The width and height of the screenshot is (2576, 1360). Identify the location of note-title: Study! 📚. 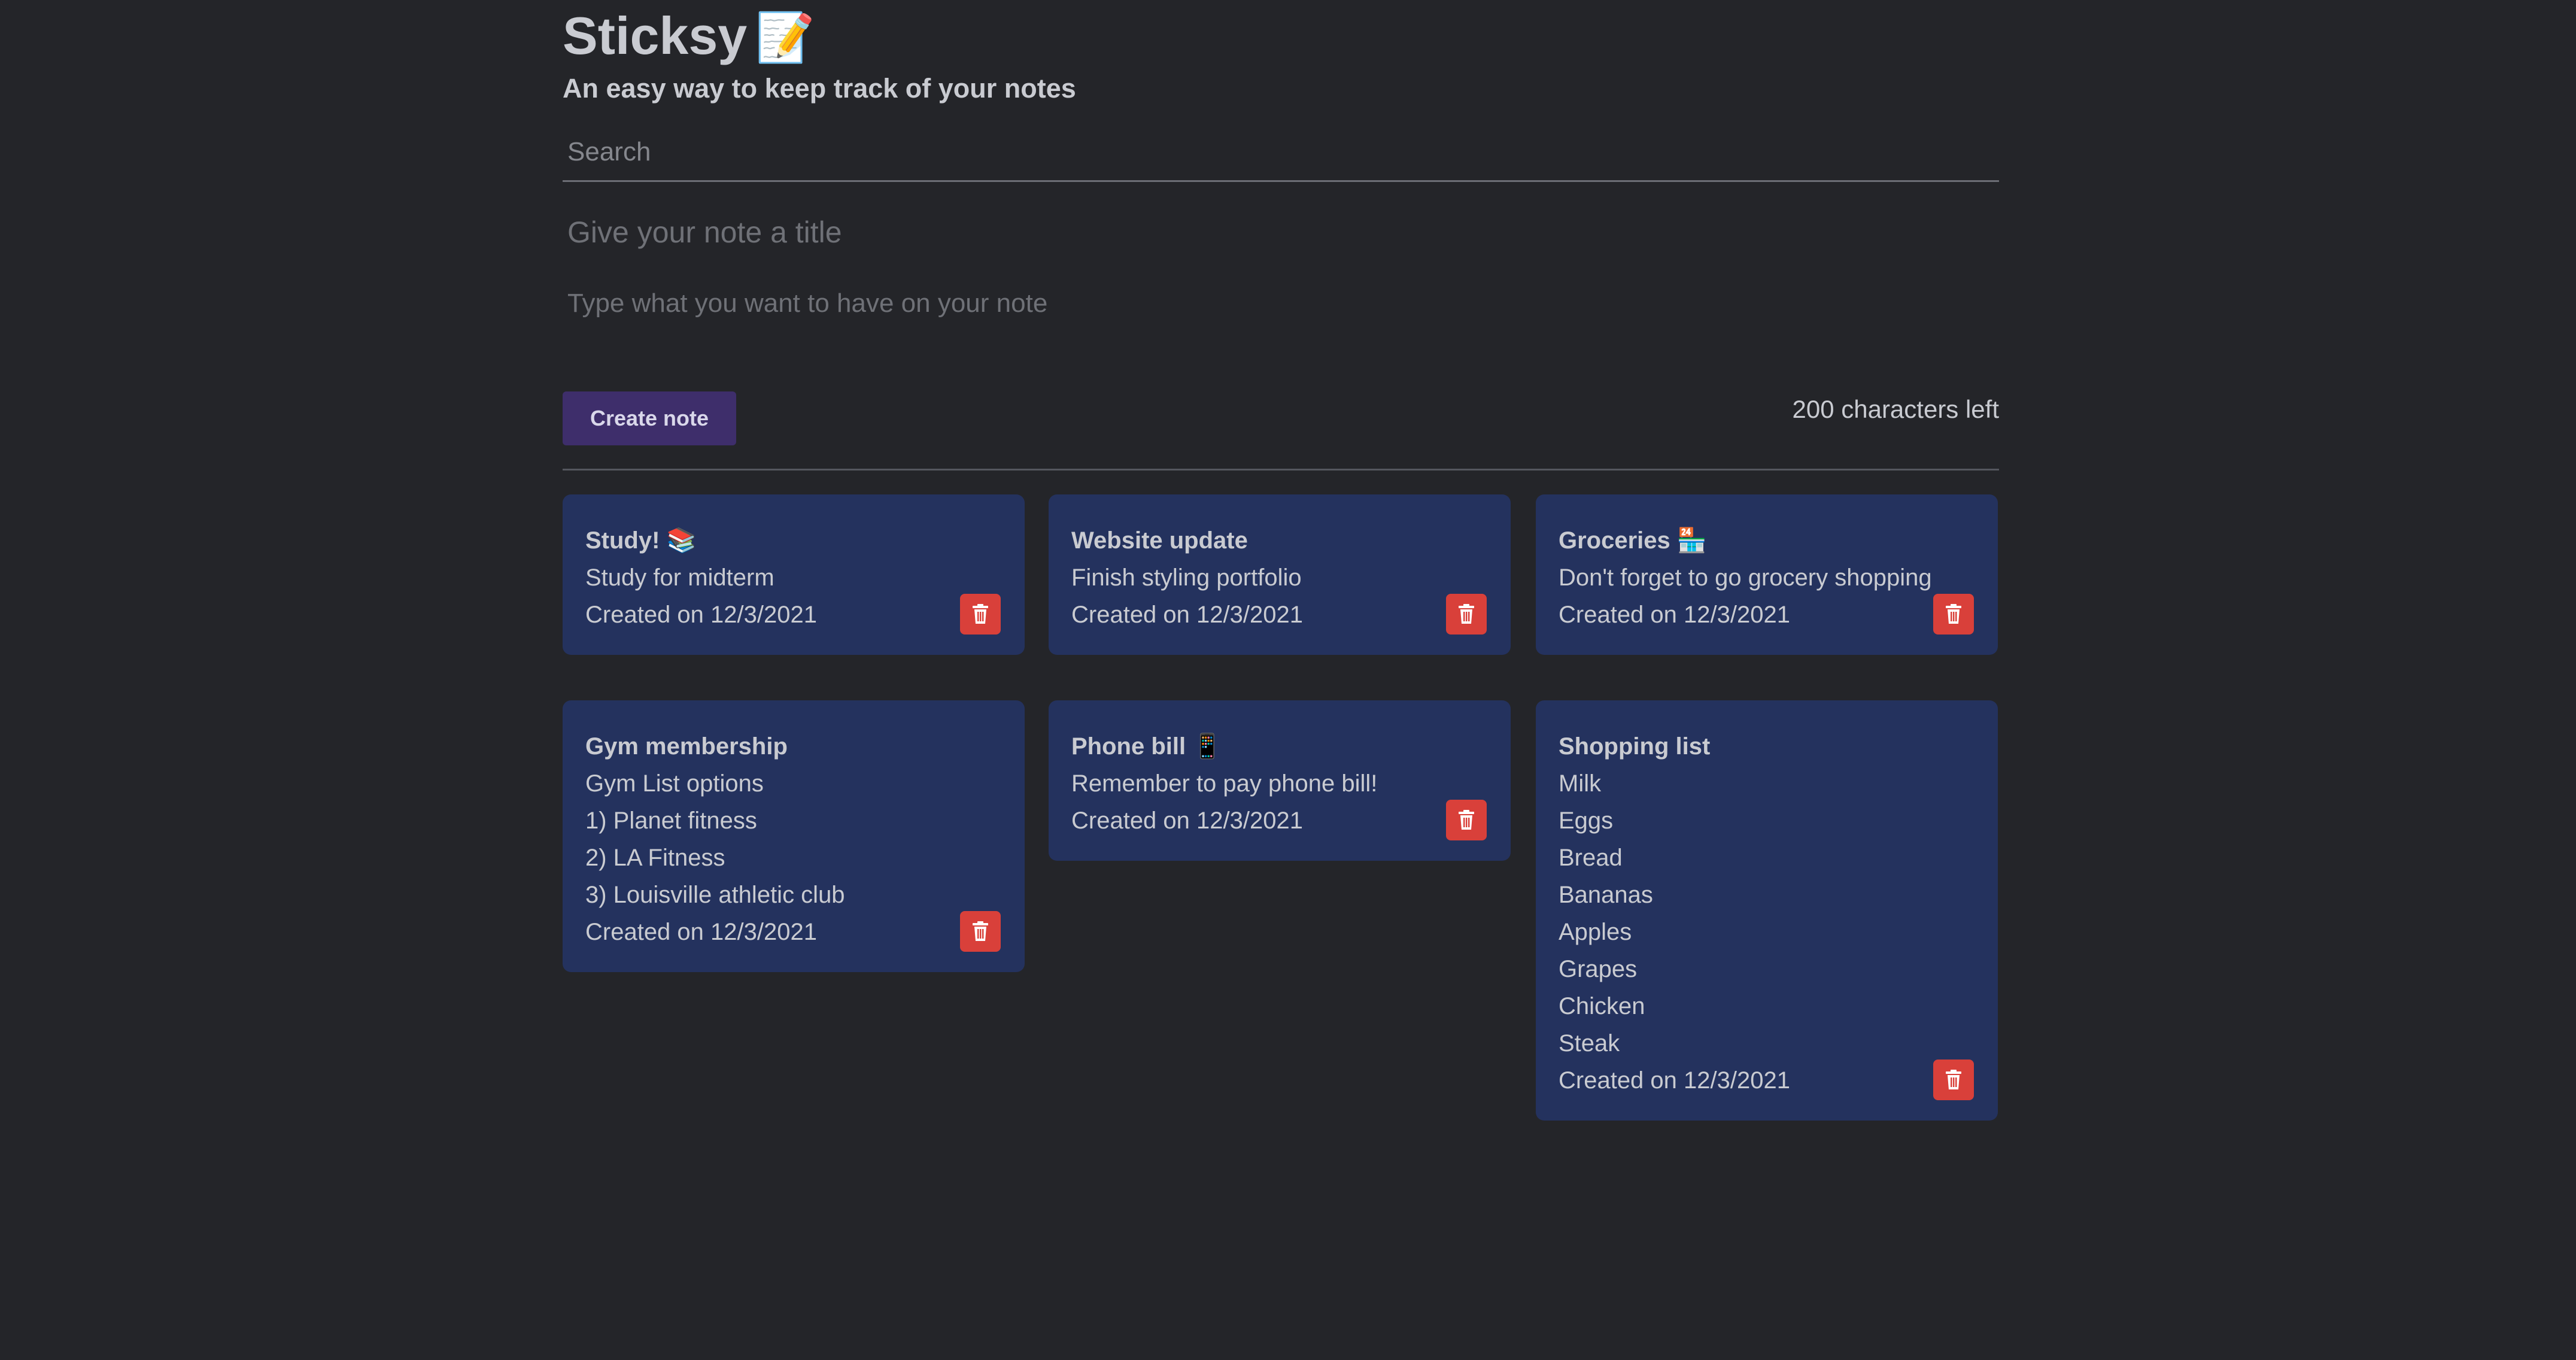
(641, 540).